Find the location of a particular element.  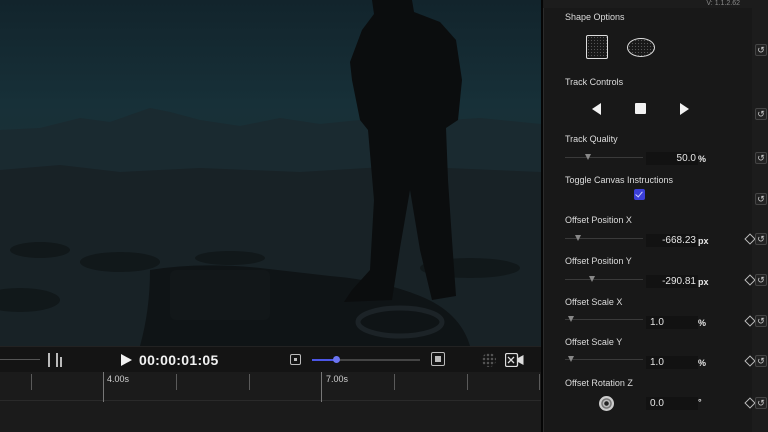

offset-position-x-unit: px is located at coordinates (703, 241).